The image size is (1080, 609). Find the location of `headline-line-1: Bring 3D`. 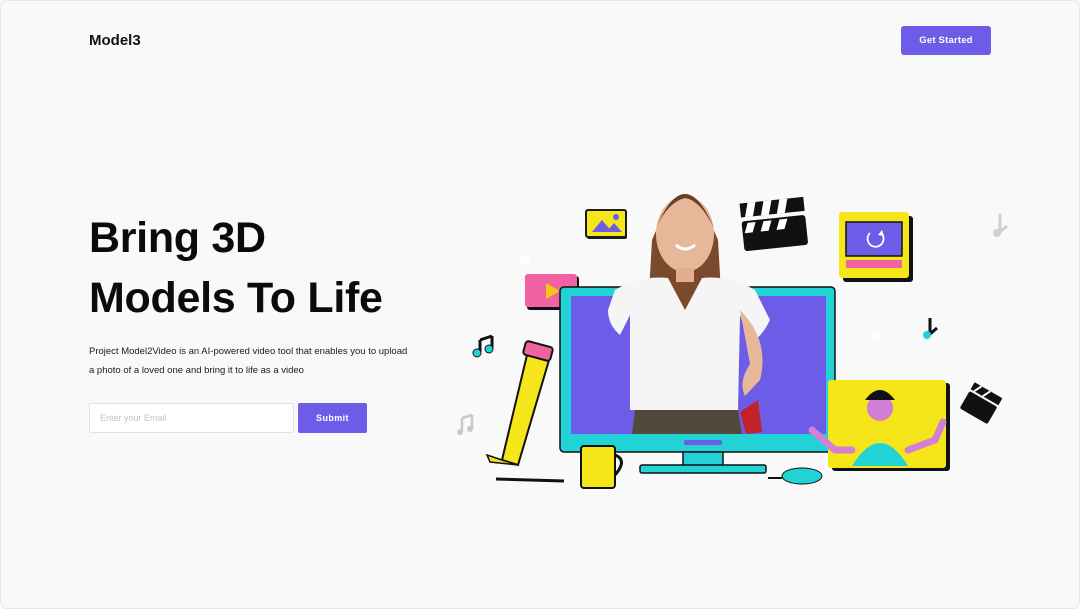

headline-line-1: Bring 3D is located at coordinates (177, 238).